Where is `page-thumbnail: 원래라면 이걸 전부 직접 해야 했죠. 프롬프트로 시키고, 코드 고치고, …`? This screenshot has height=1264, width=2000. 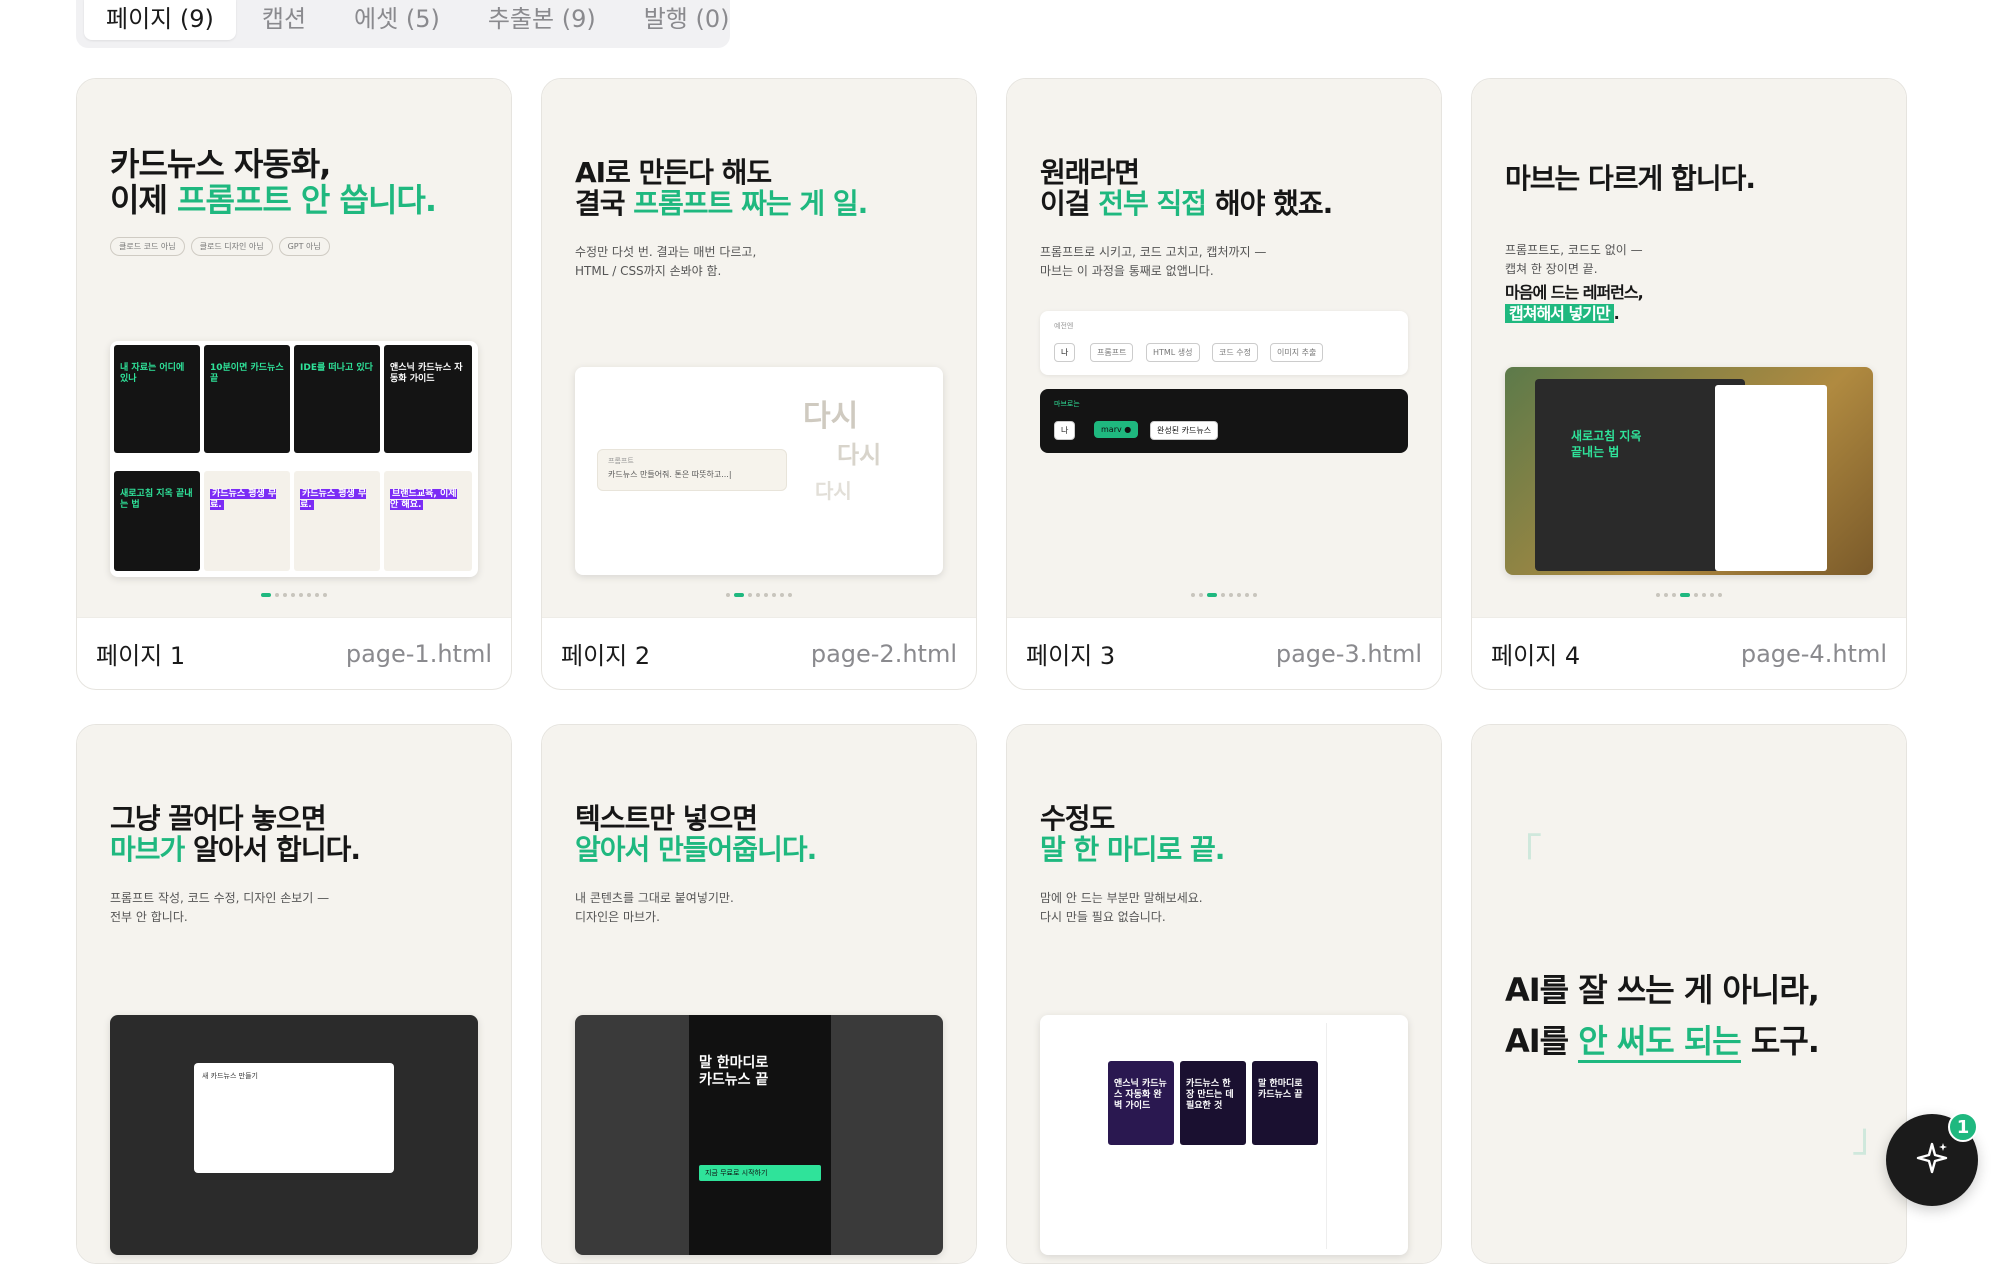
page-thumbnail: 원래라면 이걸 전부 직접 해야 했죠. 프롬프트로 시키고, 코드 고치고, … is located at coordinates (1224, 348).